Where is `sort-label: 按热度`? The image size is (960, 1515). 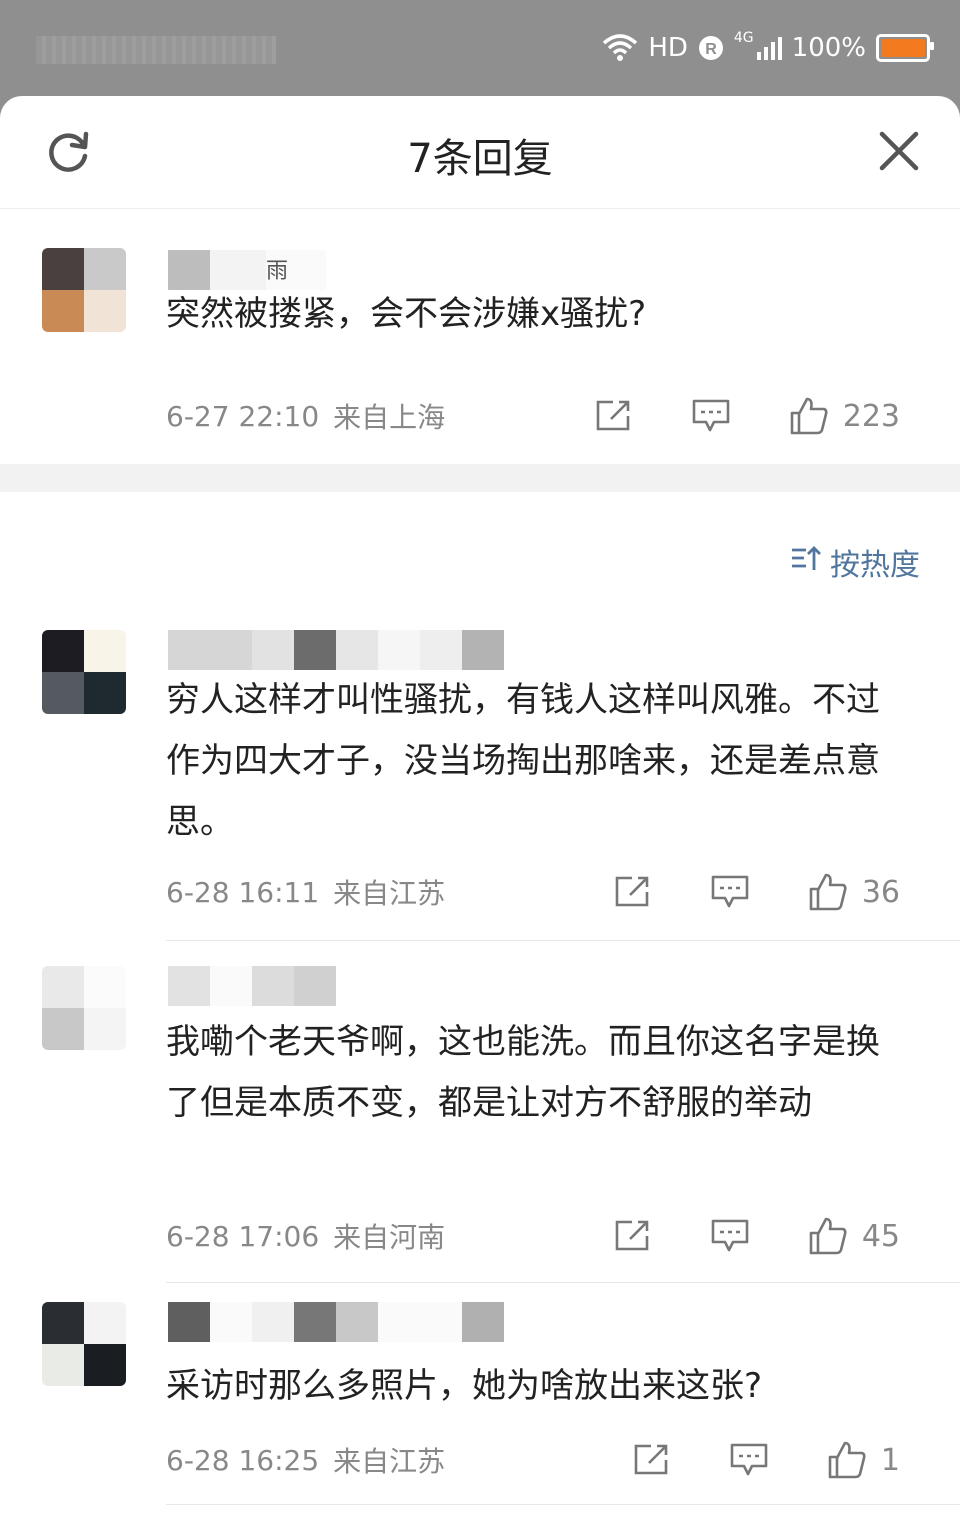 sort-label: 按热度 is located at coordinates (875, 565).